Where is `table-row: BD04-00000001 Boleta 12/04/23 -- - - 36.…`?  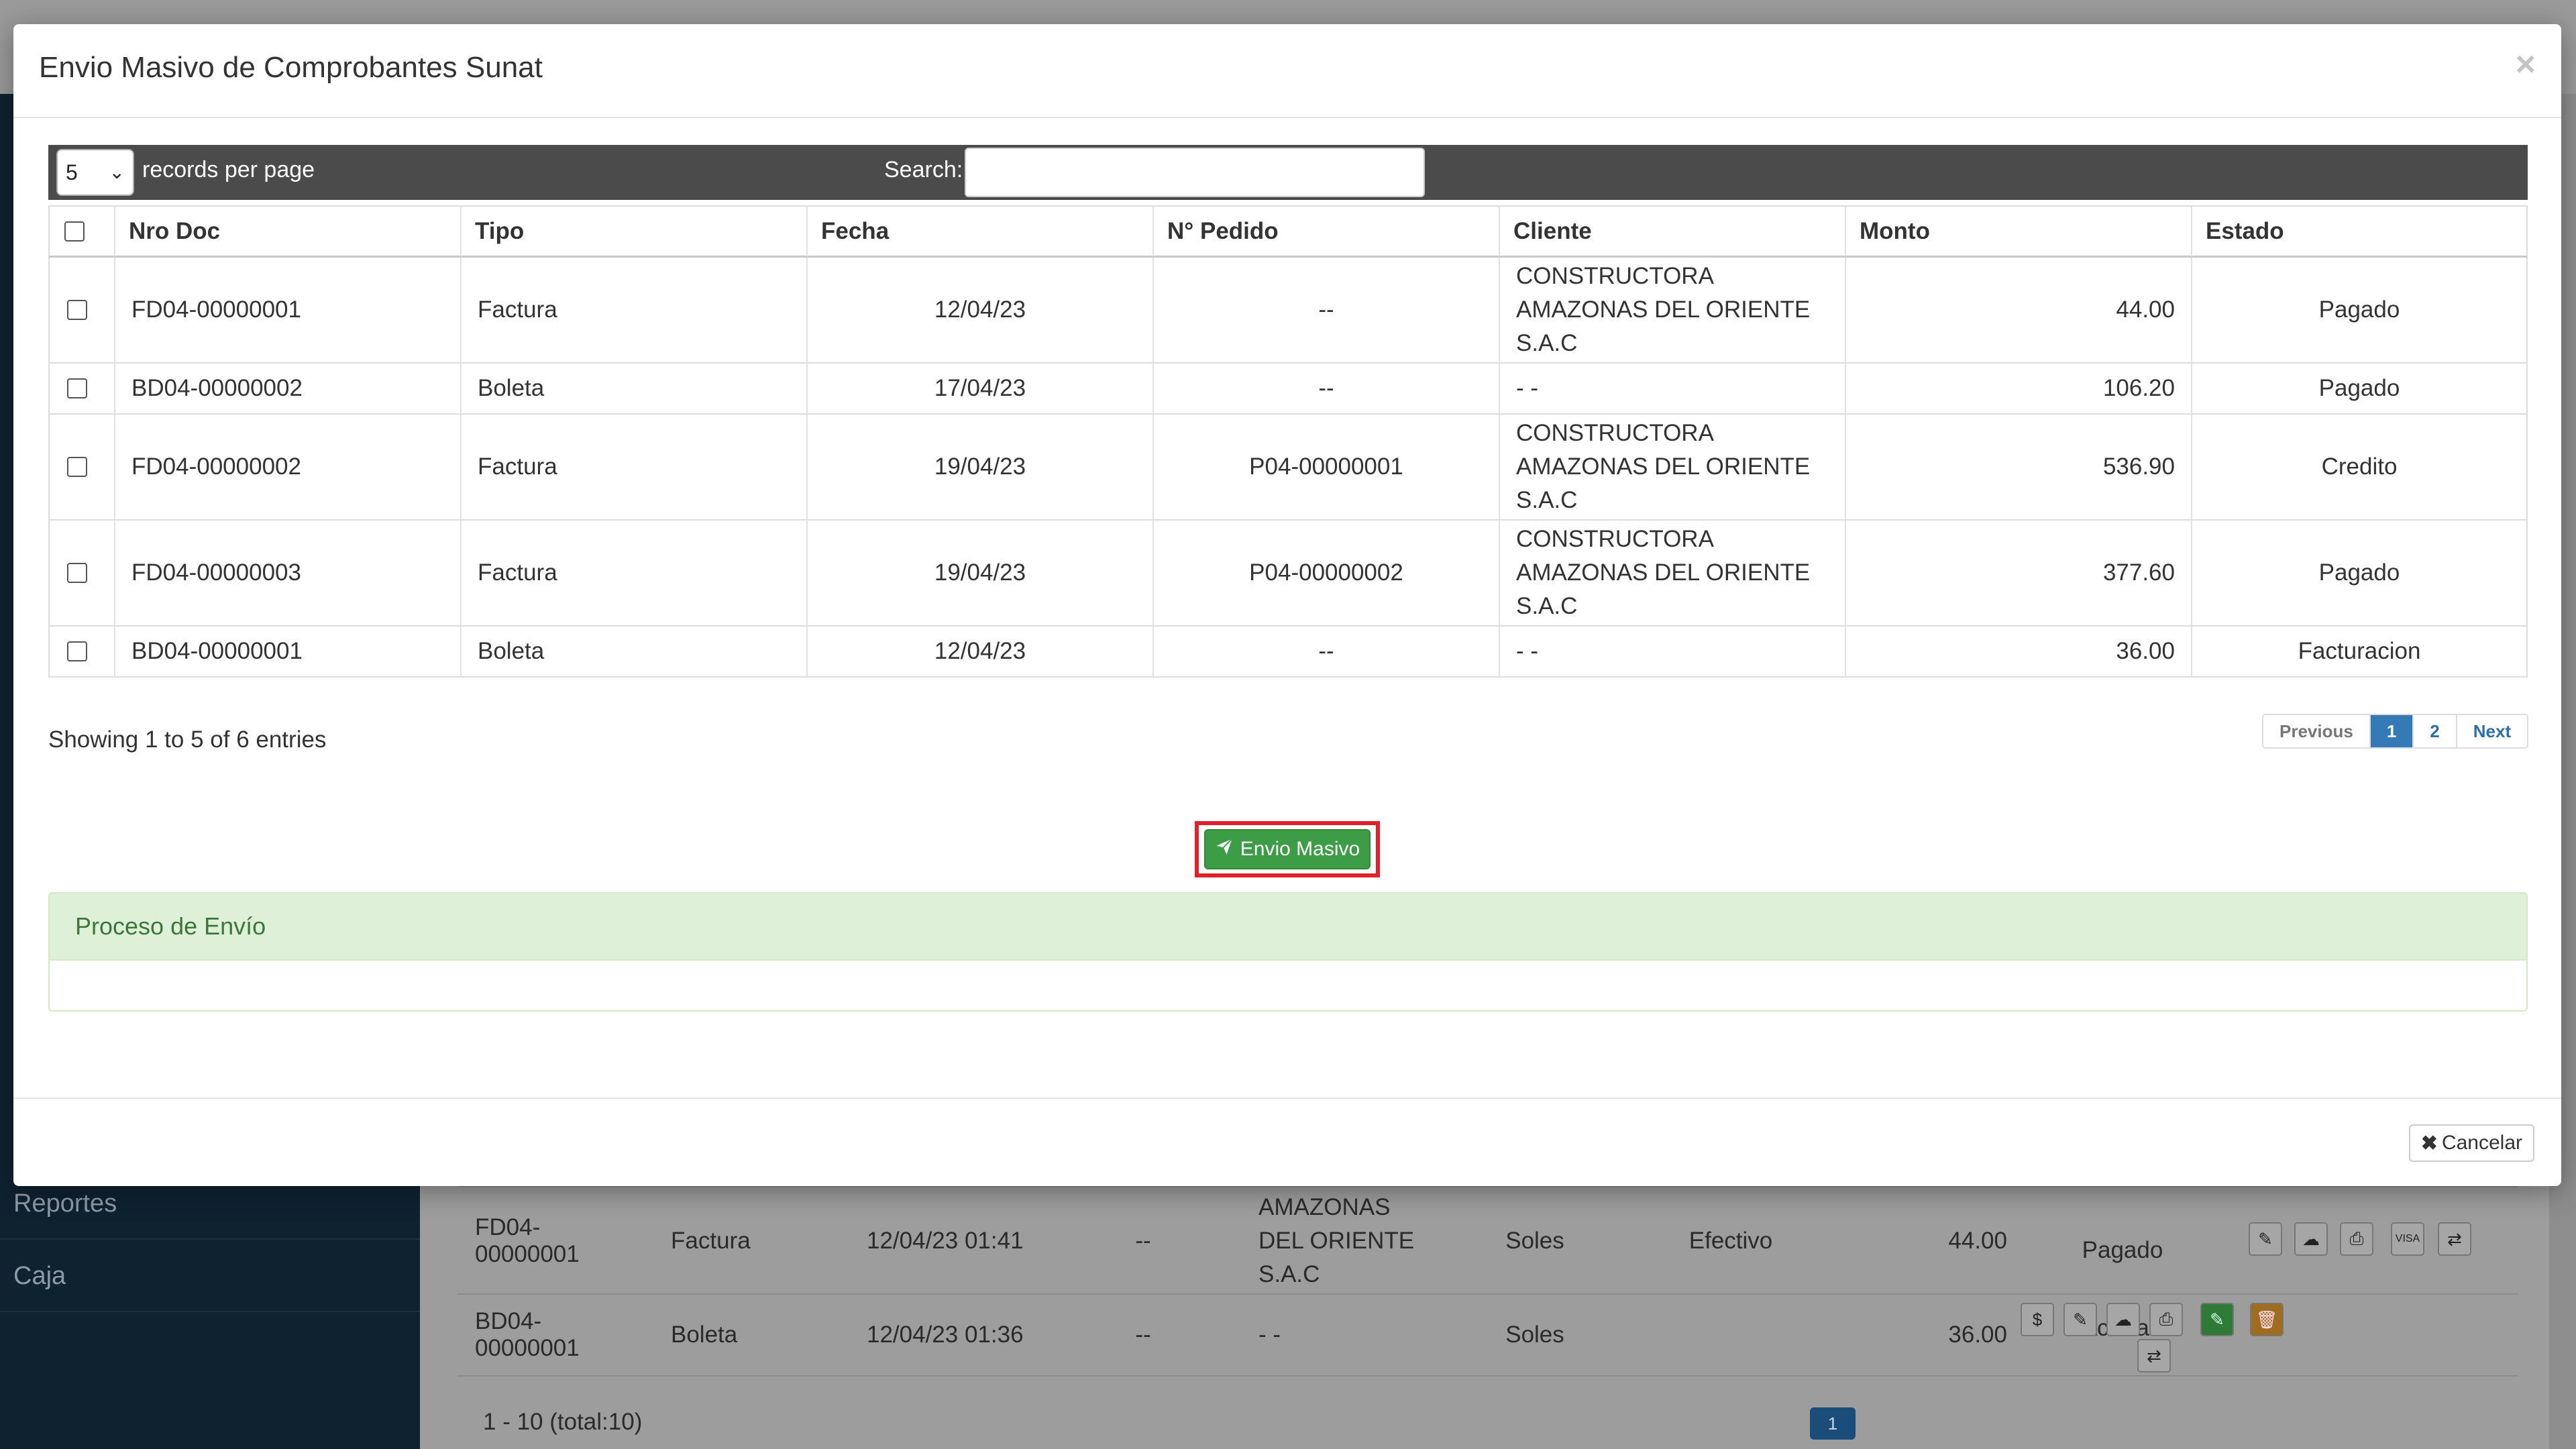 table-row: BD04-00000001 Boleta 12/04/23 -- - - 36.… is located at coordinates (1288, 652).